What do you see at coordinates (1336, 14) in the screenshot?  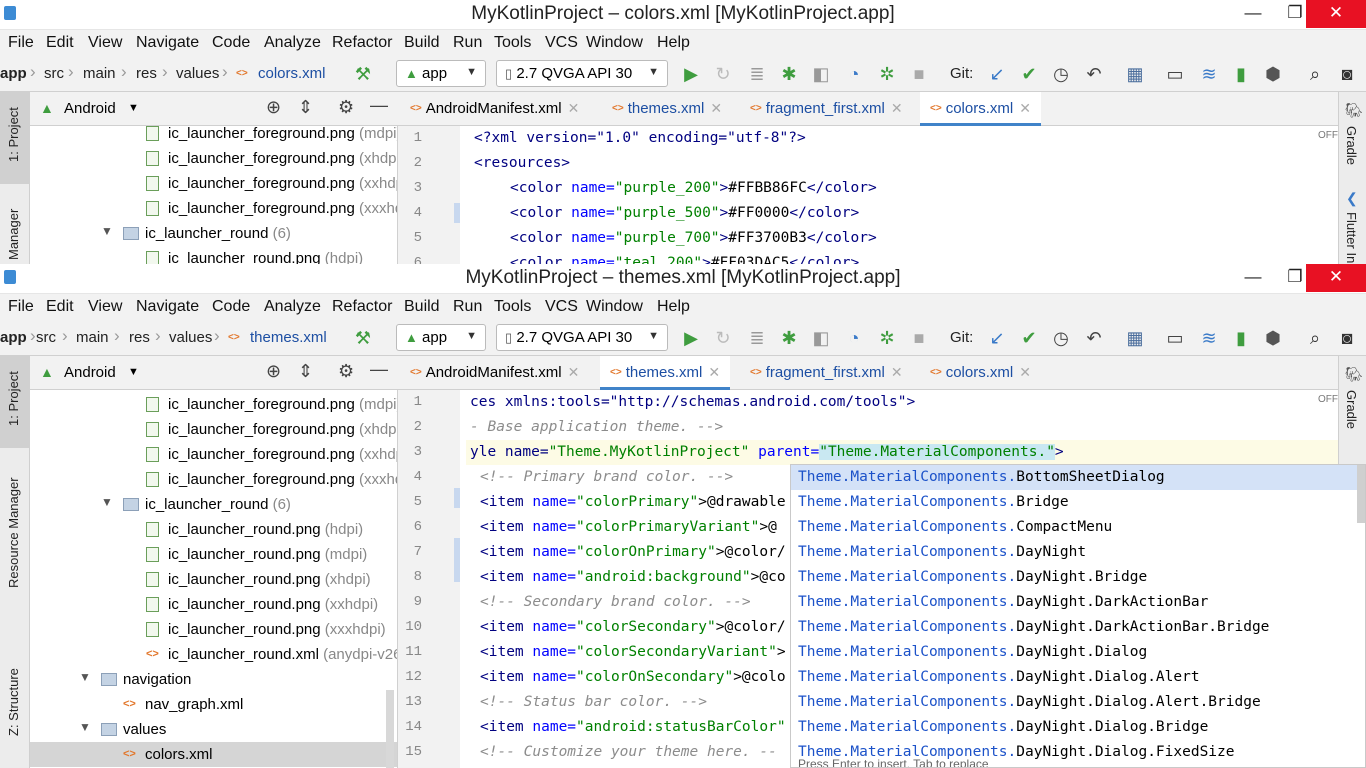 I see `close-button: ✕` at bounding box center [1336, 14].